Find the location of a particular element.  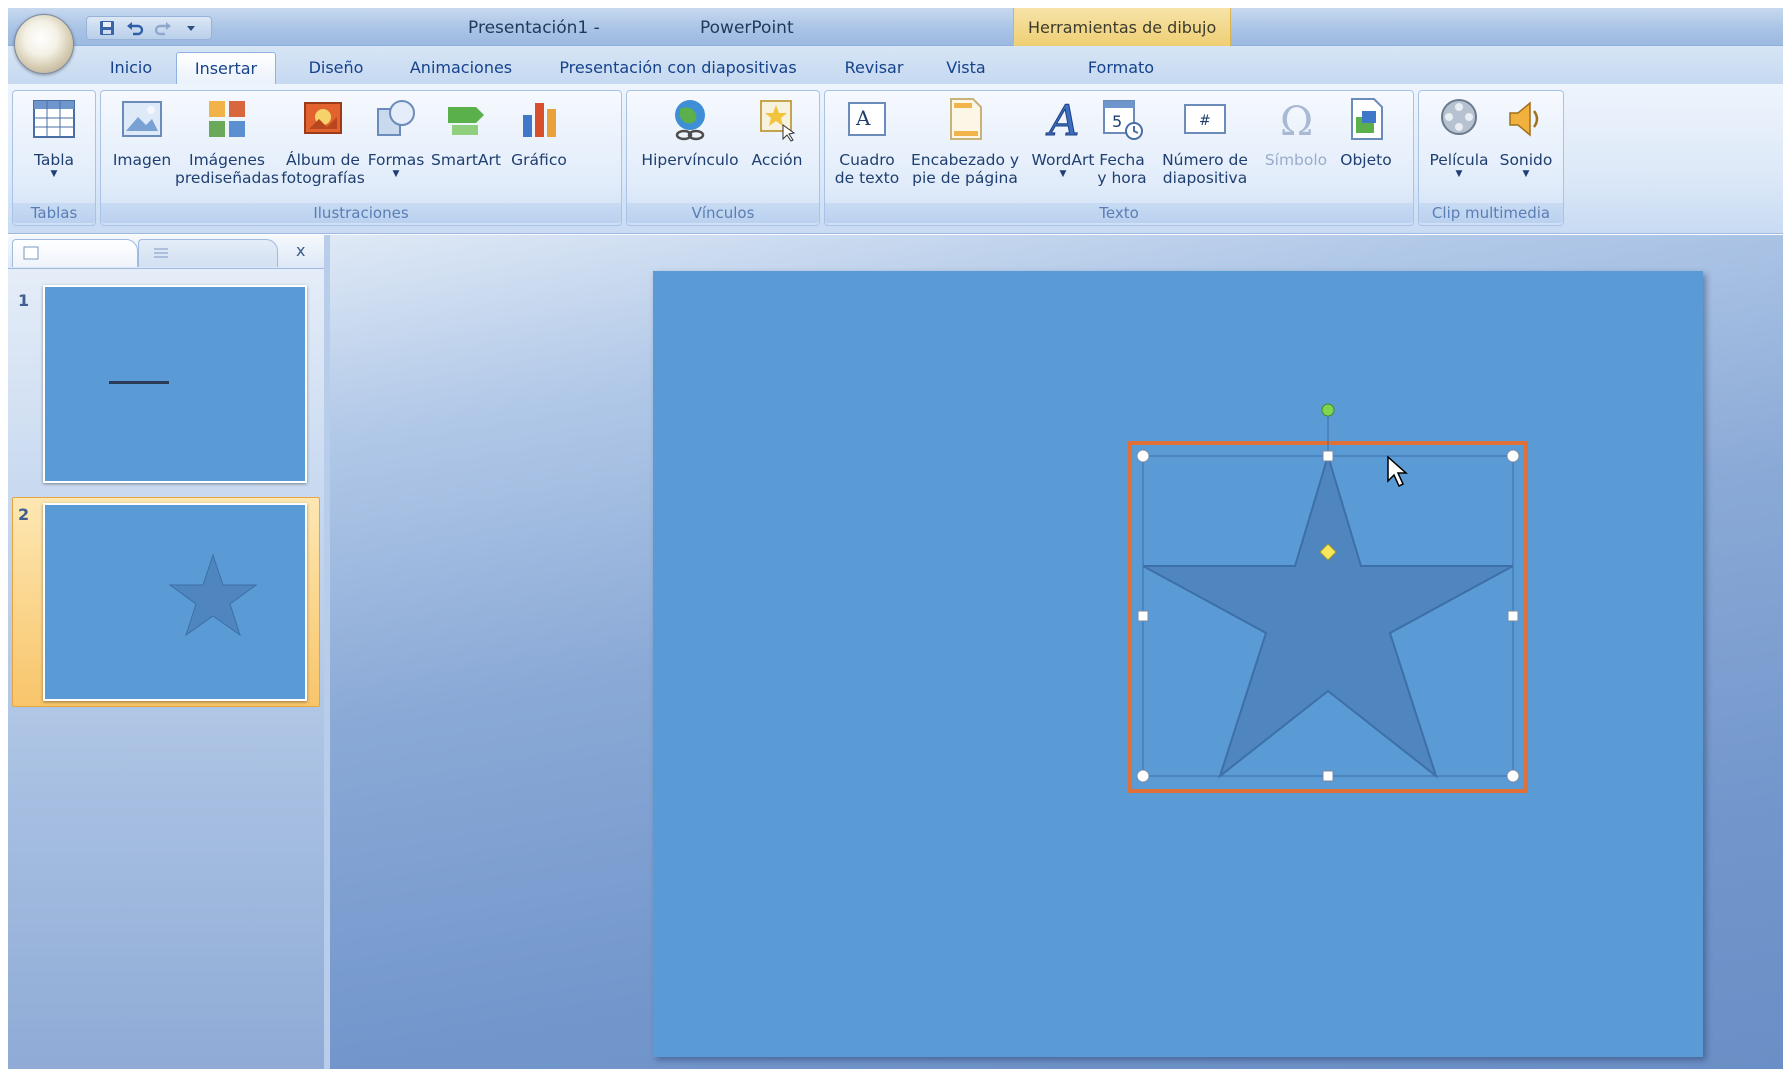

group-label-vinculos: Vínculos is located at coordinates (723, 213).